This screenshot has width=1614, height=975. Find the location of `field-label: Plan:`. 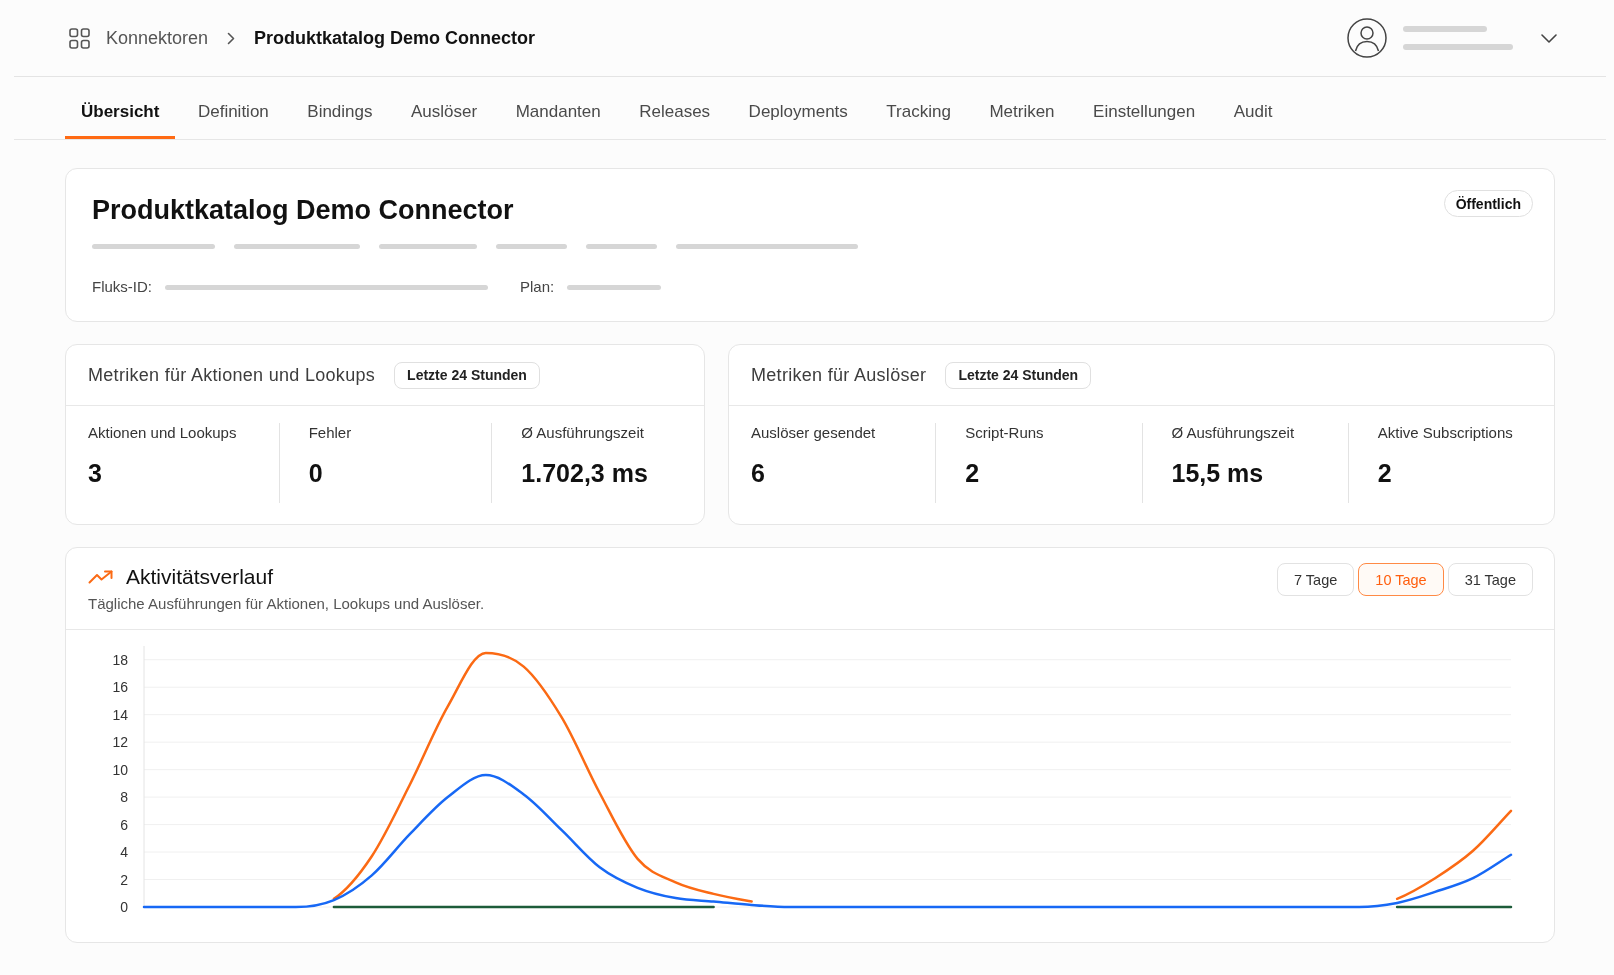

field-label: Plan: is located at coordinates (537, 287).